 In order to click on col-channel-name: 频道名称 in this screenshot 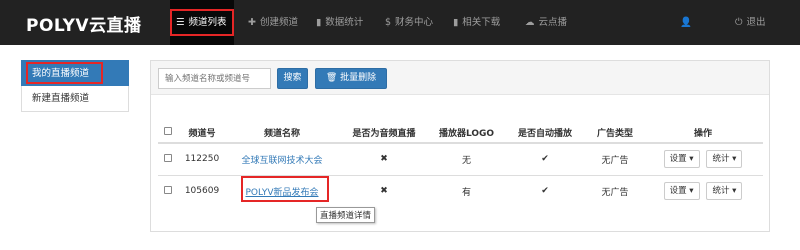, I will do `click(282, 133)`.